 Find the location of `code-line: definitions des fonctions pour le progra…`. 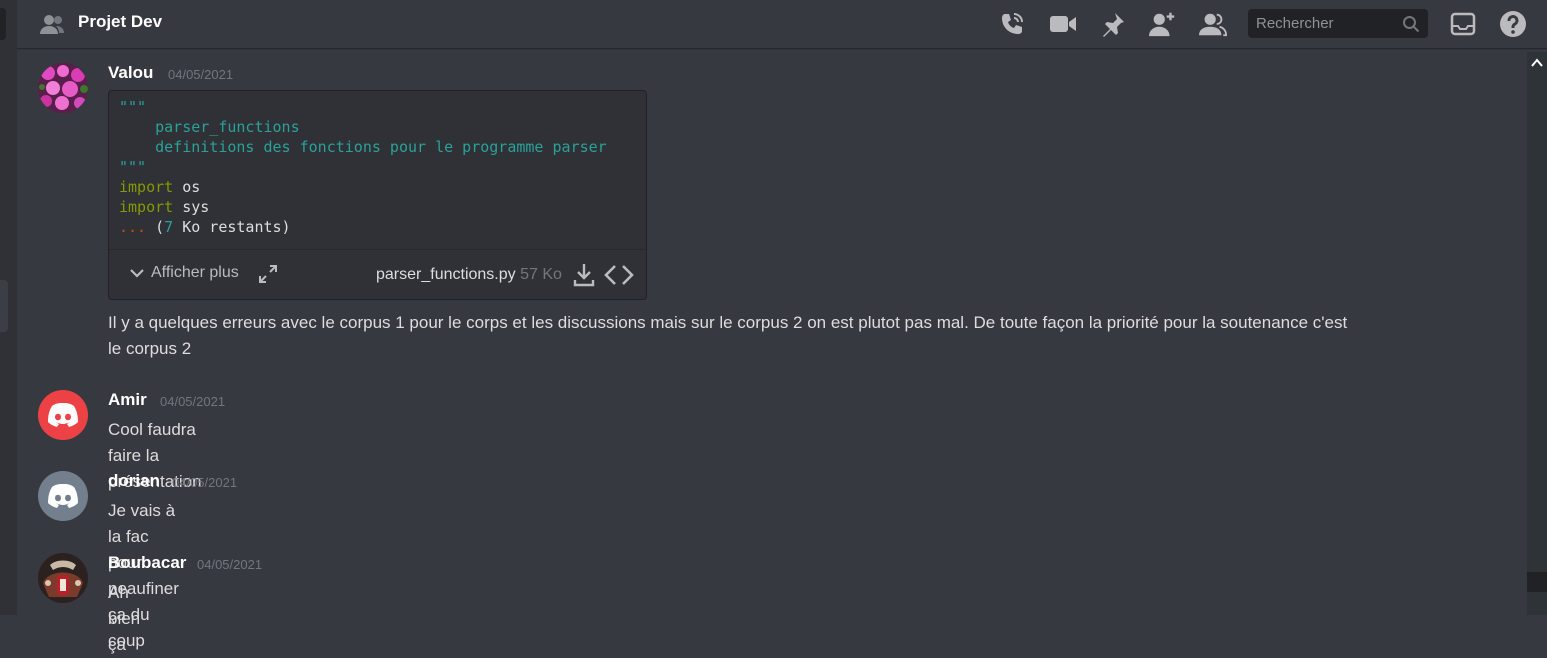

code-line: definitions des fonctions pour le progra… is located at coordinates (363, 147).